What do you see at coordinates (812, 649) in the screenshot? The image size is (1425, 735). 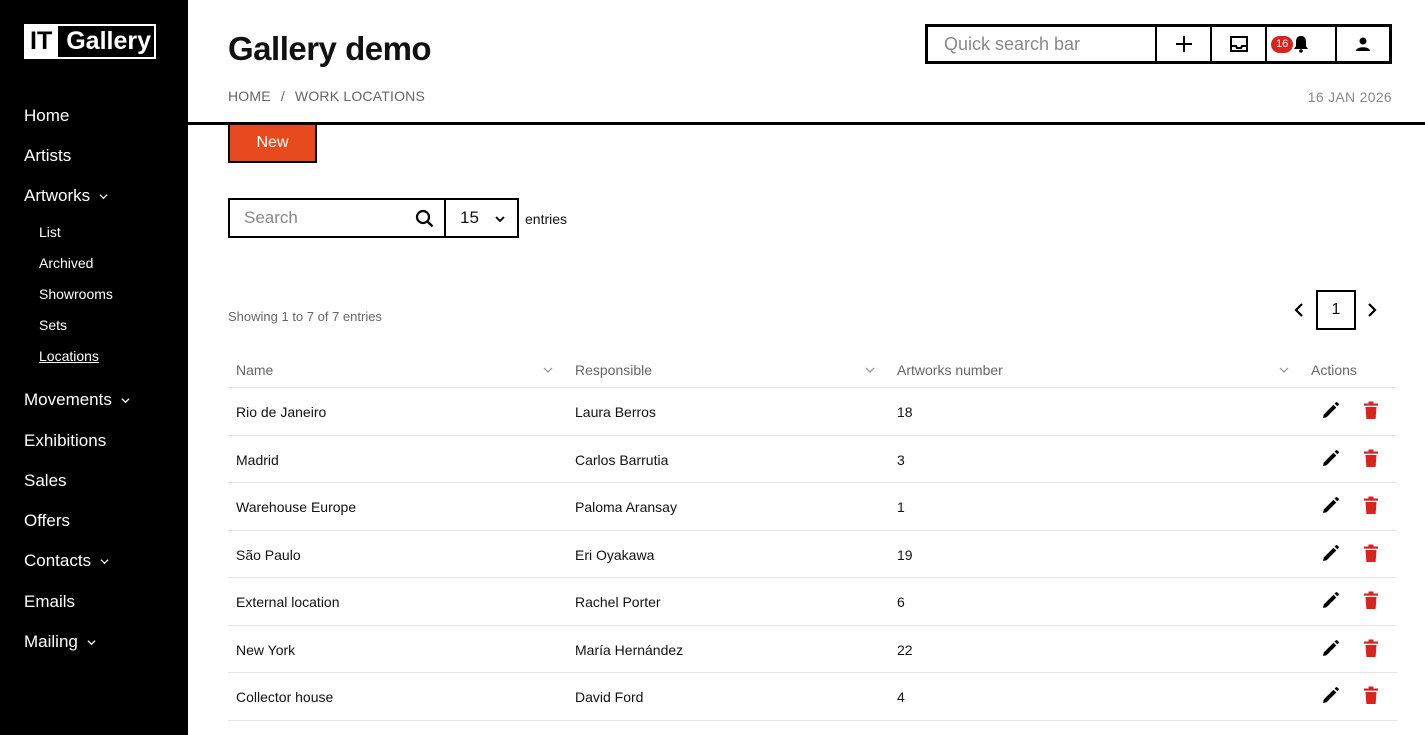 I see `table-row: New York María Hernández 22` at bounding box center [812, 649].